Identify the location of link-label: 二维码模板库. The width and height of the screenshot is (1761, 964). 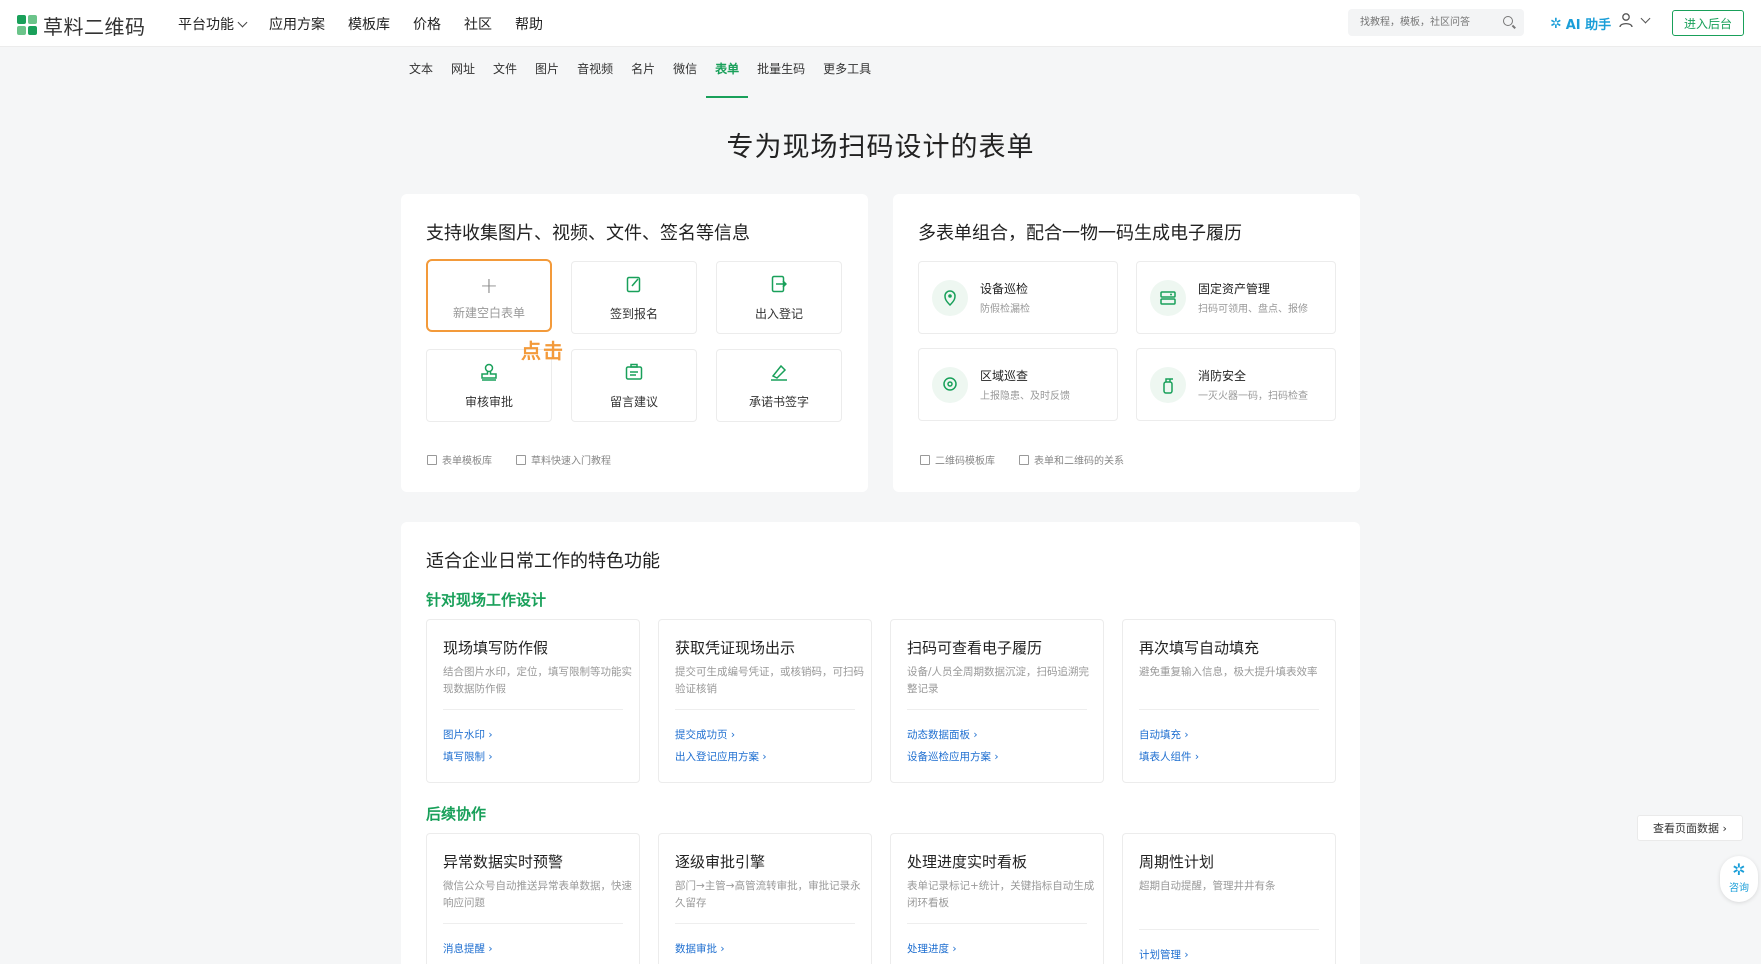
(965, 461).